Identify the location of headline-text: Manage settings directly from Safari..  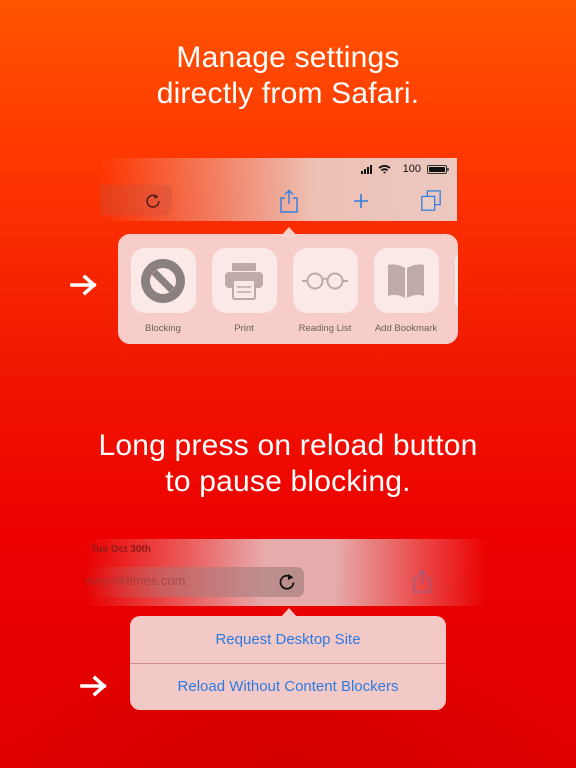
(288, 75).